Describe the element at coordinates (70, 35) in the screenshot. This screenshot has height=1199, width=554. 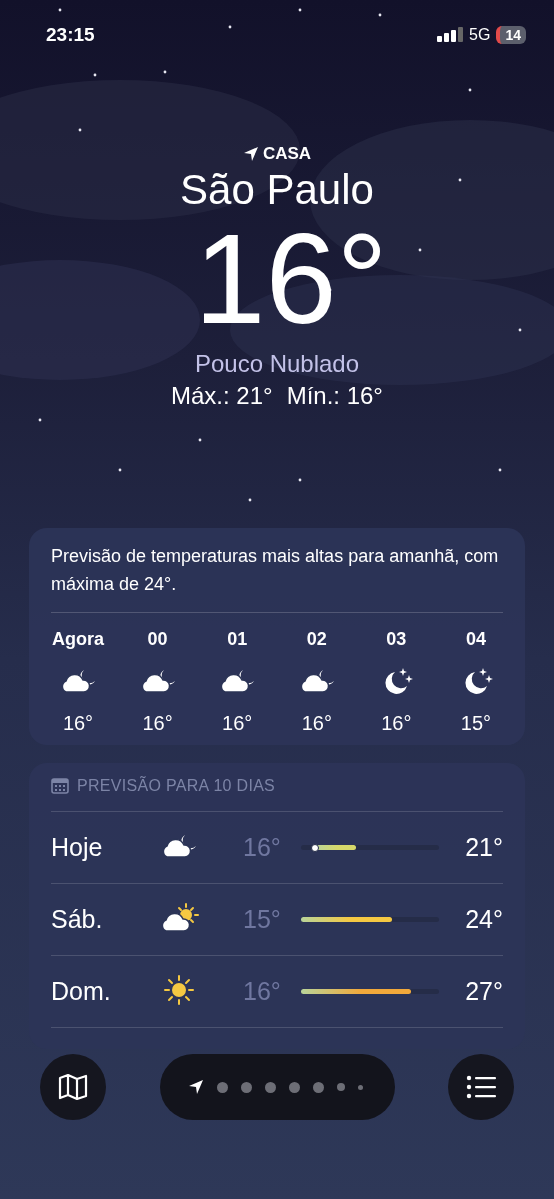
I see `status-time: 23:15` at that location.